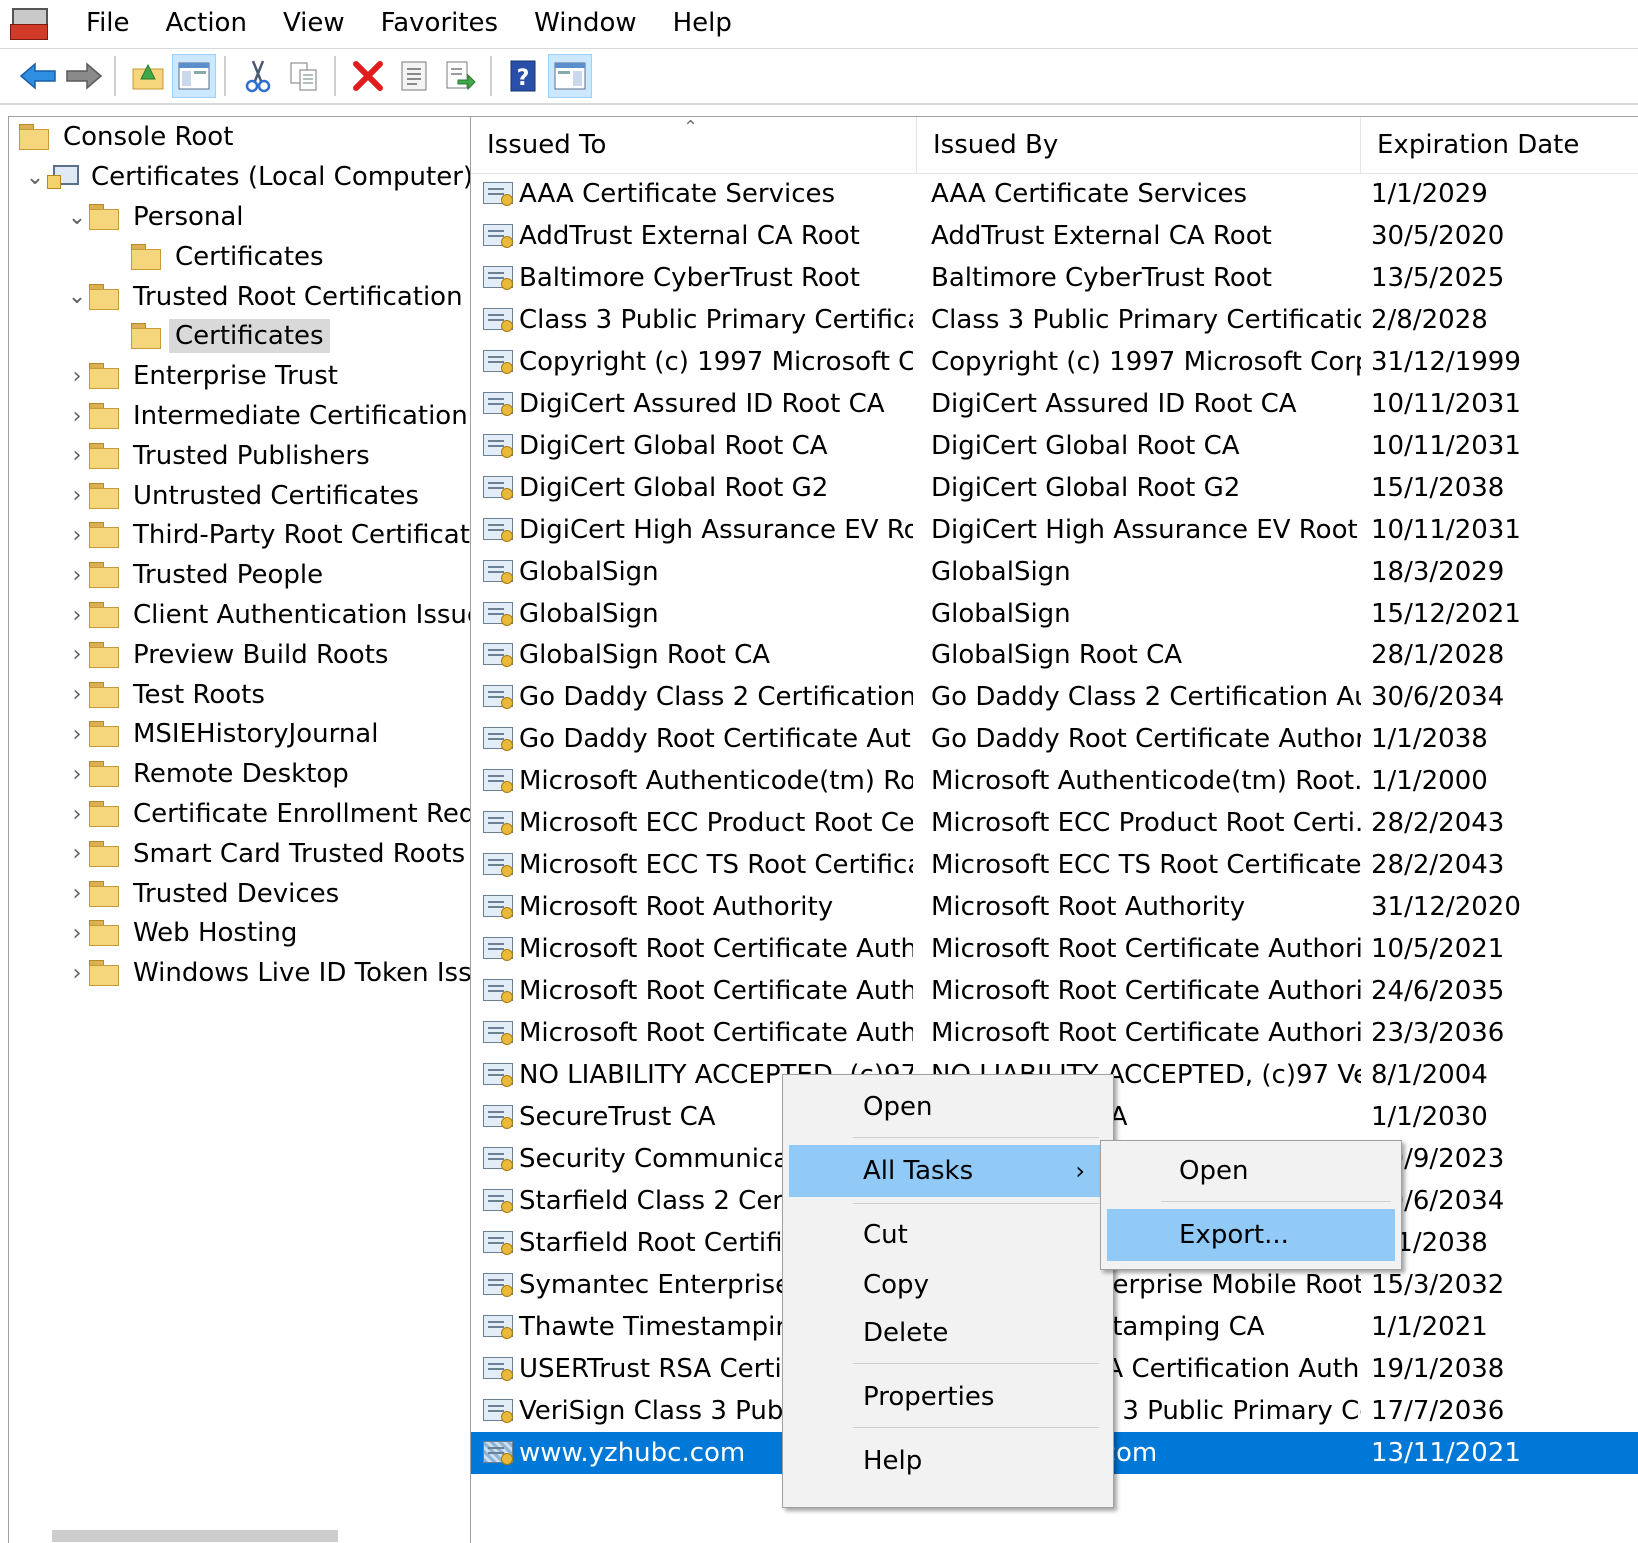  I want to click on properties-icon, so click(414, 76).